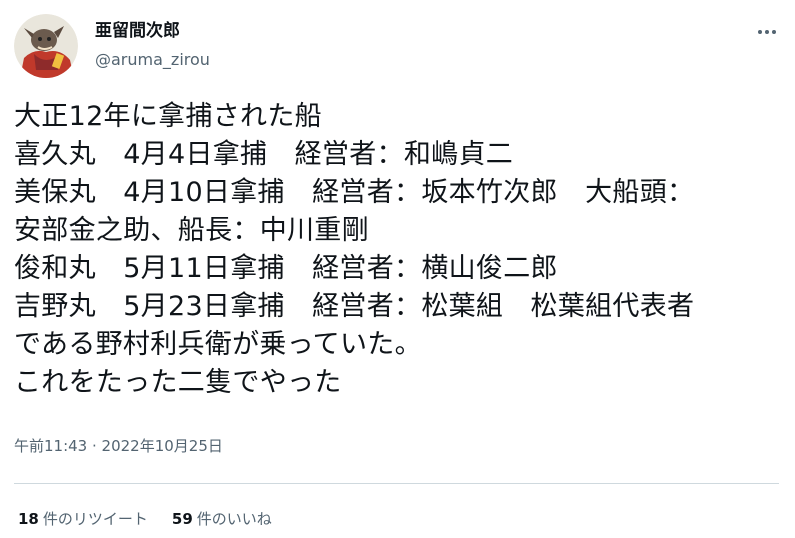  I want to click on tweet-timestamp: 午前11:43 · 2022年10月25日, so click(118, 446).